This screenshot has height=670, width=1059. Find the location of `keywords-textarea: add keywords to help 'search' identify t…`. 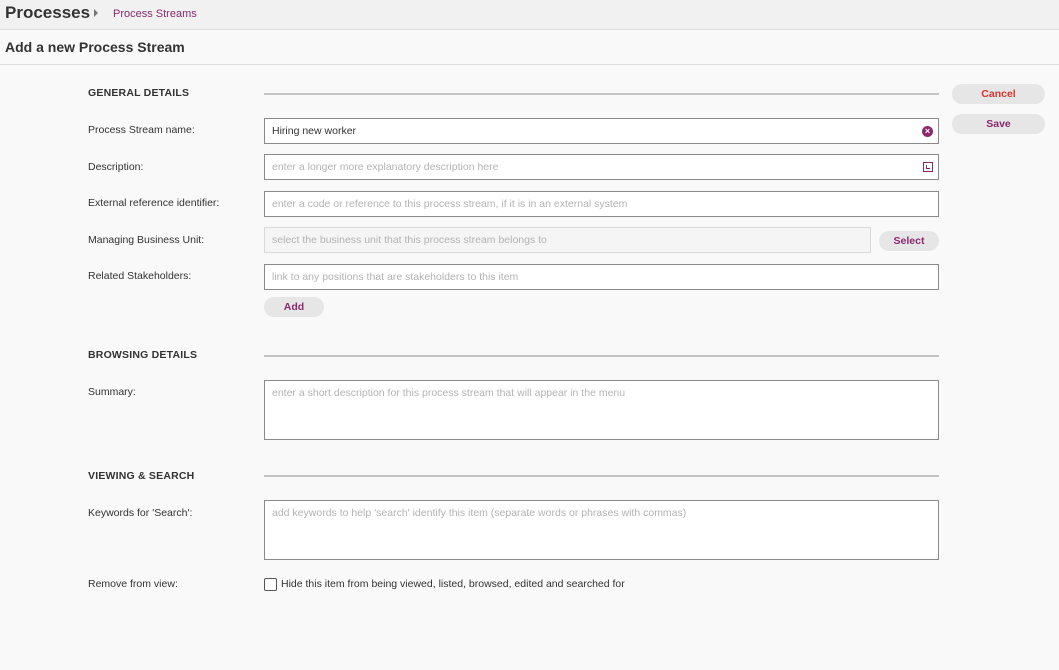

keywords-textarea: add keywords to help 'search' identify t… is located at coordinates (601, 530).